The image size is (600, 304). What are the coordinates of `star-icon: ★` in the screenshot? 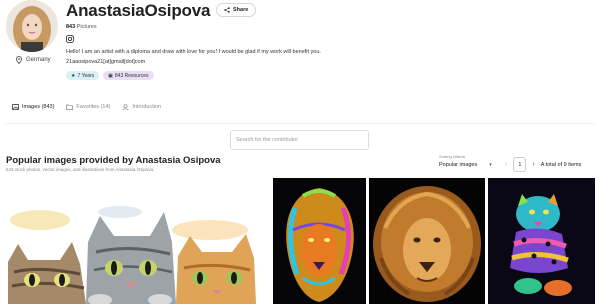 It's located at (73, 75).